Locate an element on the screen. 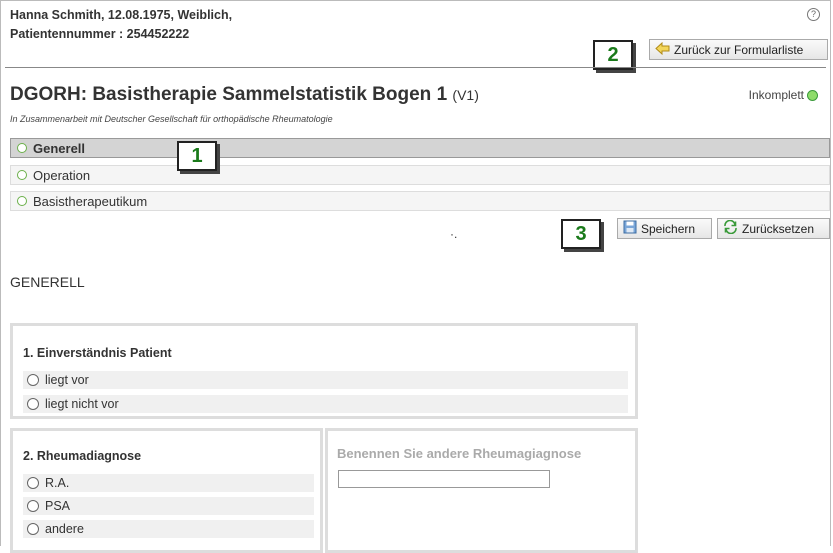 Image resolution: width=833 pixels, height=553 pixels. other-diagnosis-label: Benennen Sie andere Rheumagiagnose is located at coordinates (459, 453).